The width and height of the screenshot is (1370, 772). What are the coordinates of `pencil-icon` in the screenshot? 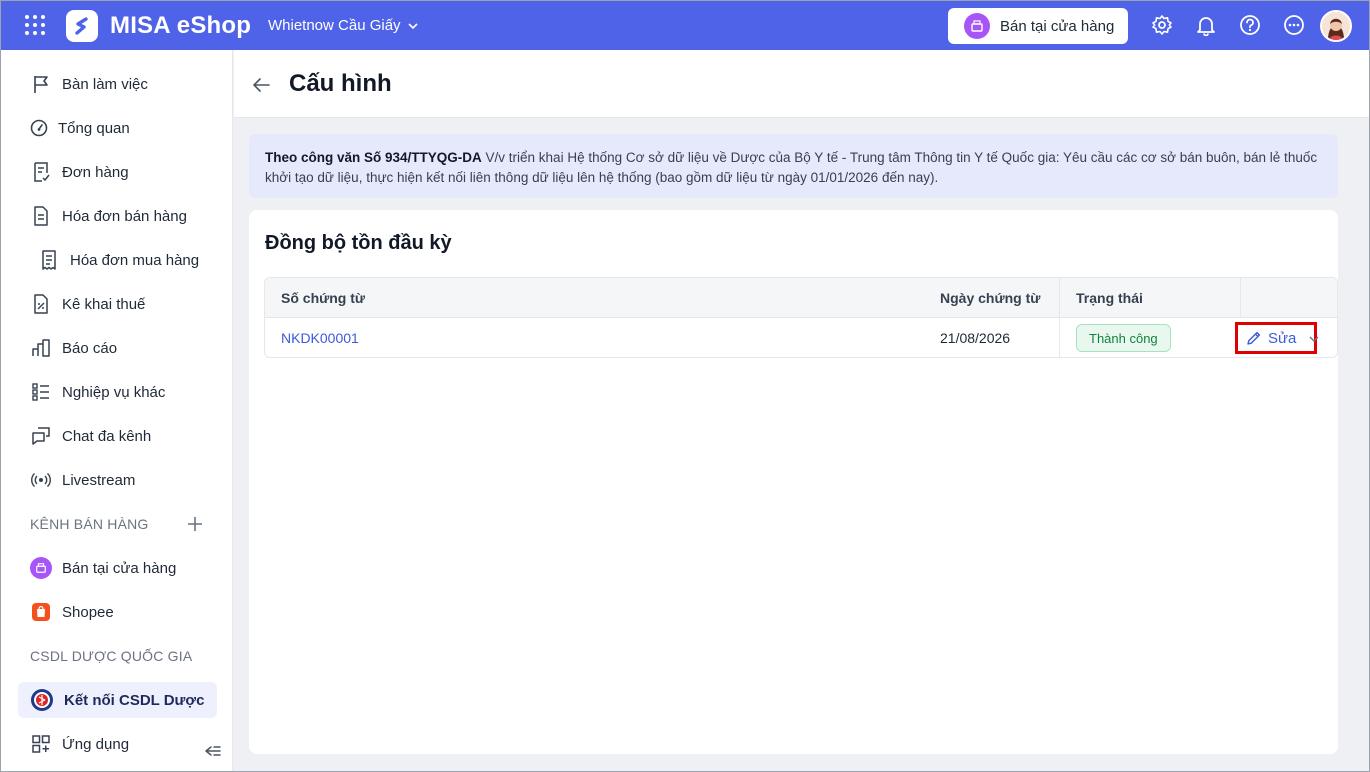 It's located at (1254, 338).